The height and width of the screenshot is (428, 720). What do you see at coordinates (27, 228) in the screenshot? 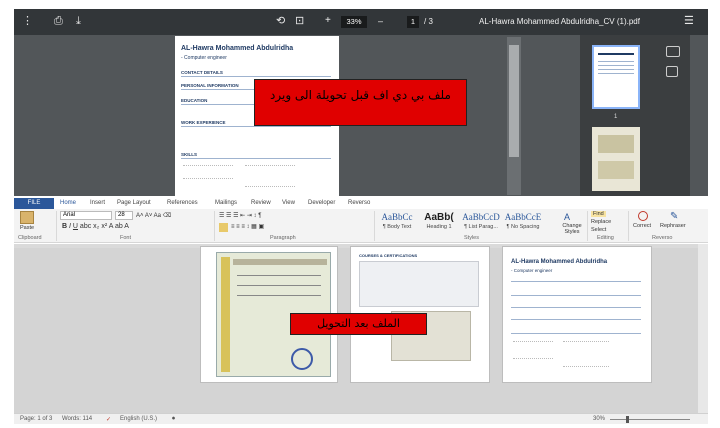
I see `paste-button: Paste` at bounding box center [27, 228].